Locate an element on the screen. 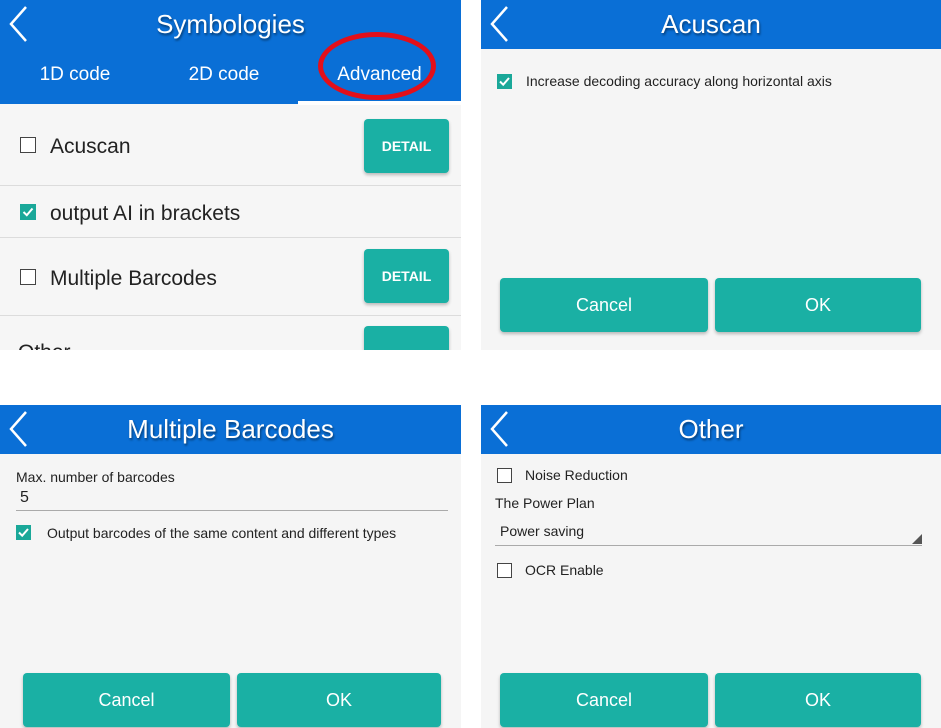 The width and height of the screenshot is (941, 728). other-detail-button is located at coordinates (406, 338).